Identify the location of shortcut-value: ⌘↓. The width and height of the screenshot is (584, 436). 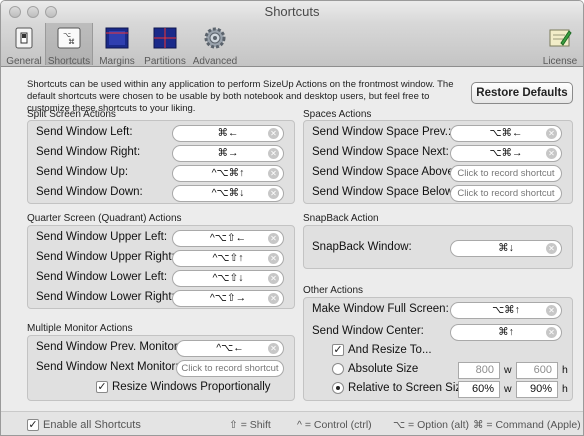
(506, 248).